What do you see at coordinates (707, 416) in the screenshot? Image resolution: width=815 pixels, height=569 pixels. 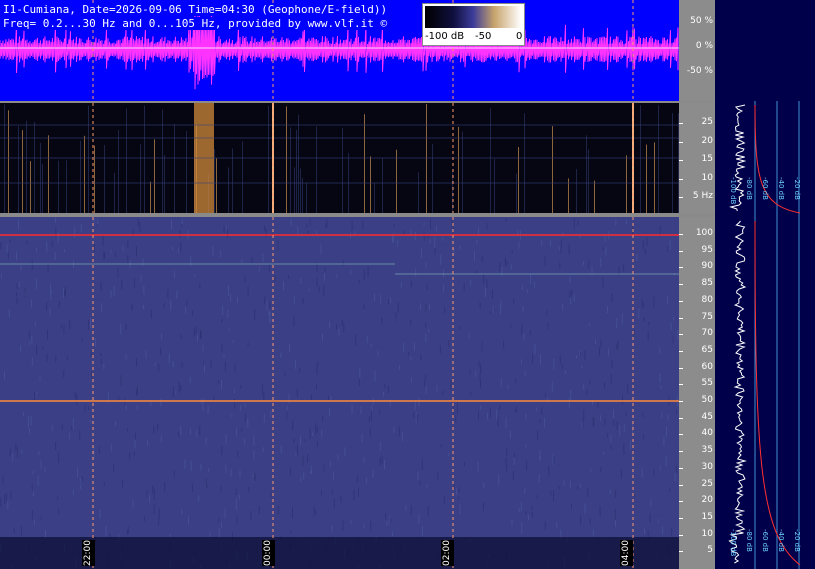 I see `scale-label: 45` at bounding box center [707, 416].